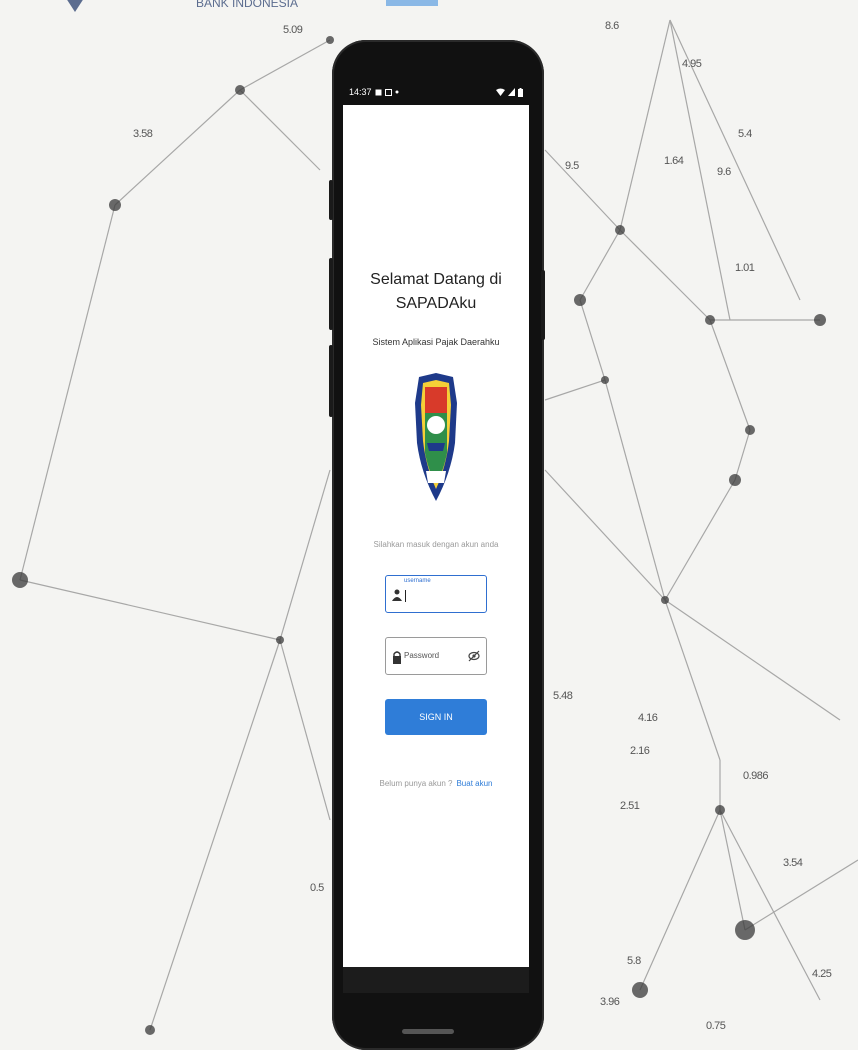 The width and height of the screenshot is (858, 1050). Describe the element at coordinates (756, 776) in the screenshot. I see `bg-label: 0.986` at that location.